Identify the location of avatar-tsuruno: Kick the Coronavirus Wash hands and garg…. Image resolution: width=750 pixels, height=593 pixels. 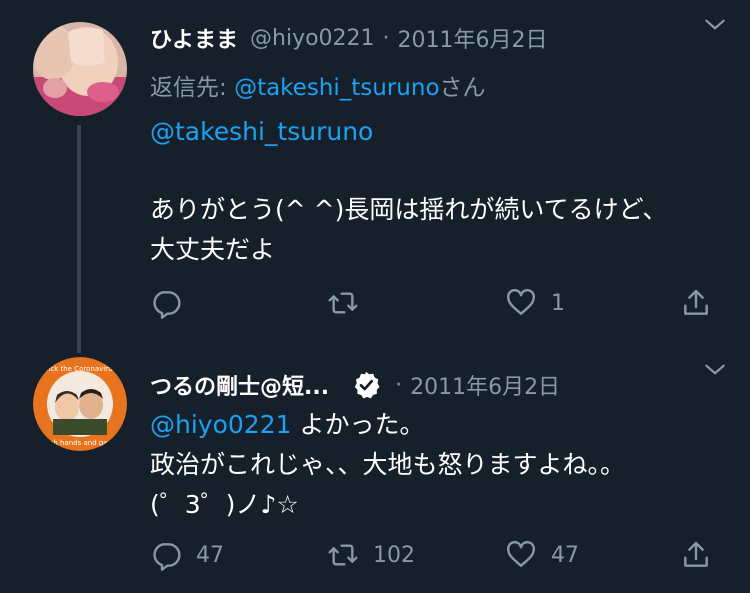
(80, 404).